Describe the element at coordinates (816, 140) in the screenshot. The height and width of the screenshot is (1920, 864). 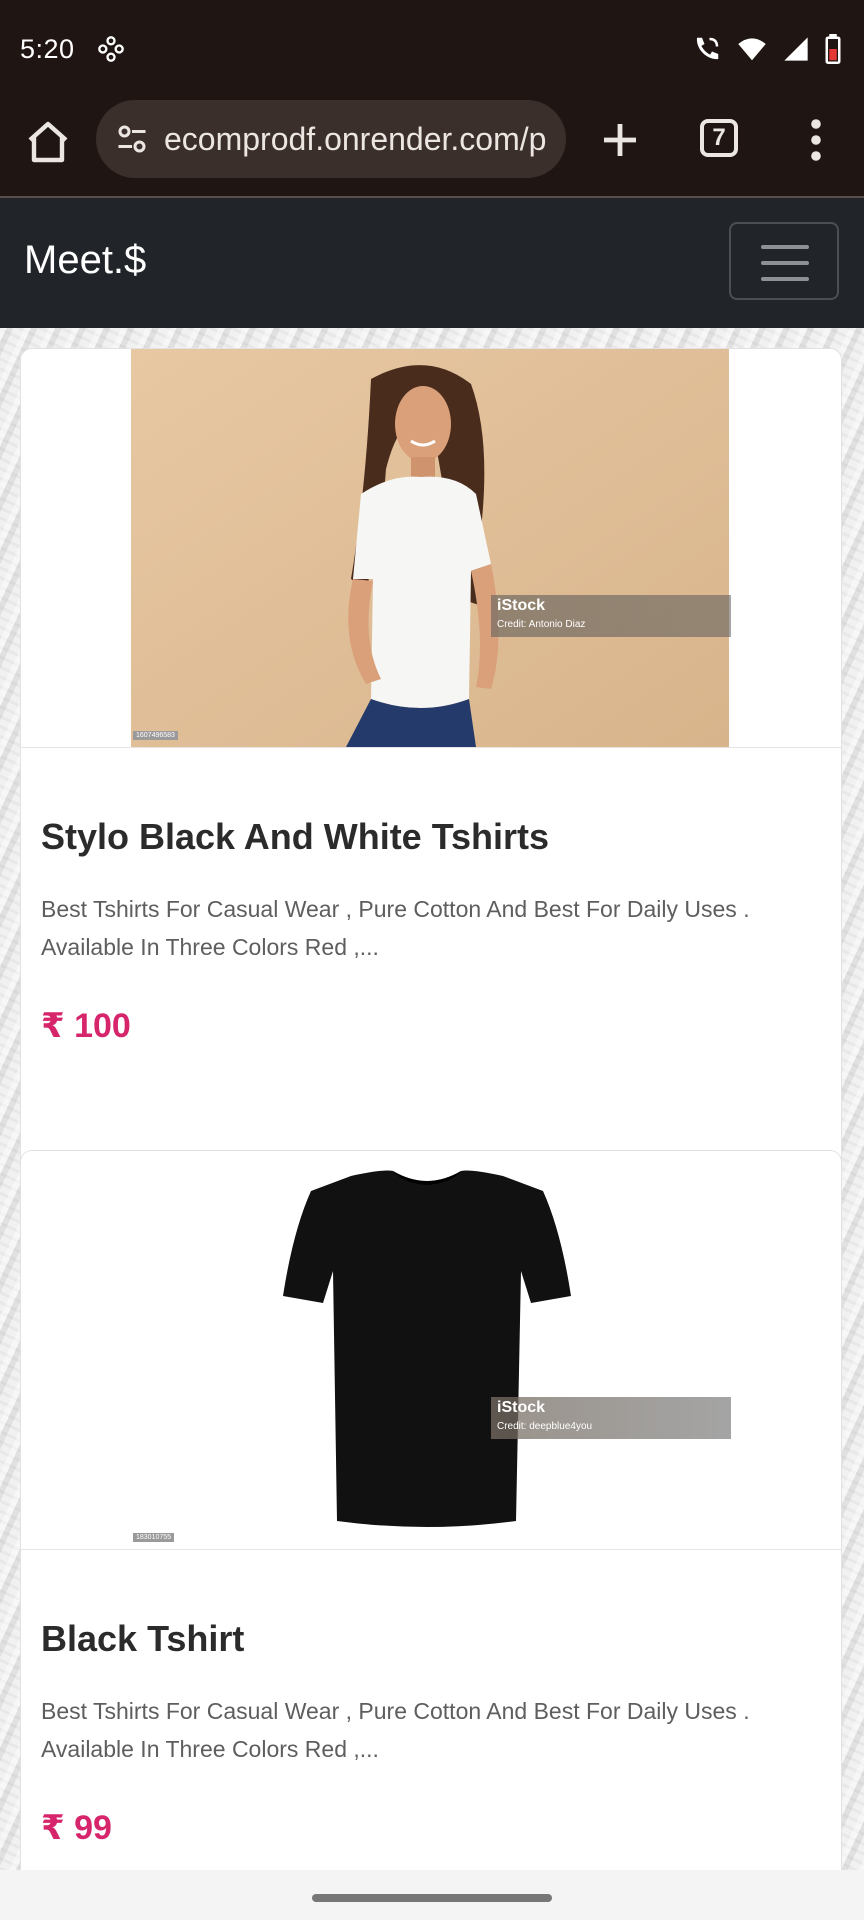
I see `more-vert-icon` at that location.